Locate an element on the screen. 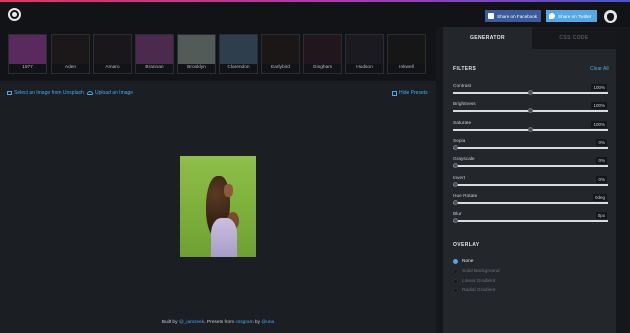 Image resolution: width=630 pixels, height=333 pixels. preset-hudson: Hudson is located at coordinates (364, 54).